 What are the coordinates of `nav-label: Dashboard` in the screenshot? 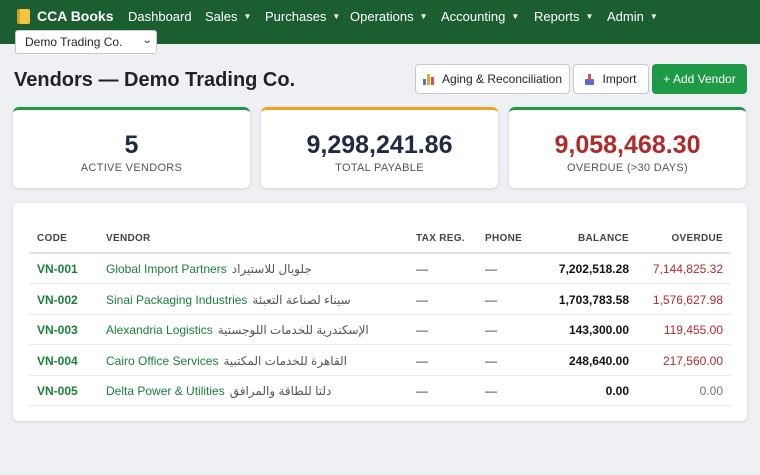 It's located at (160, 16).